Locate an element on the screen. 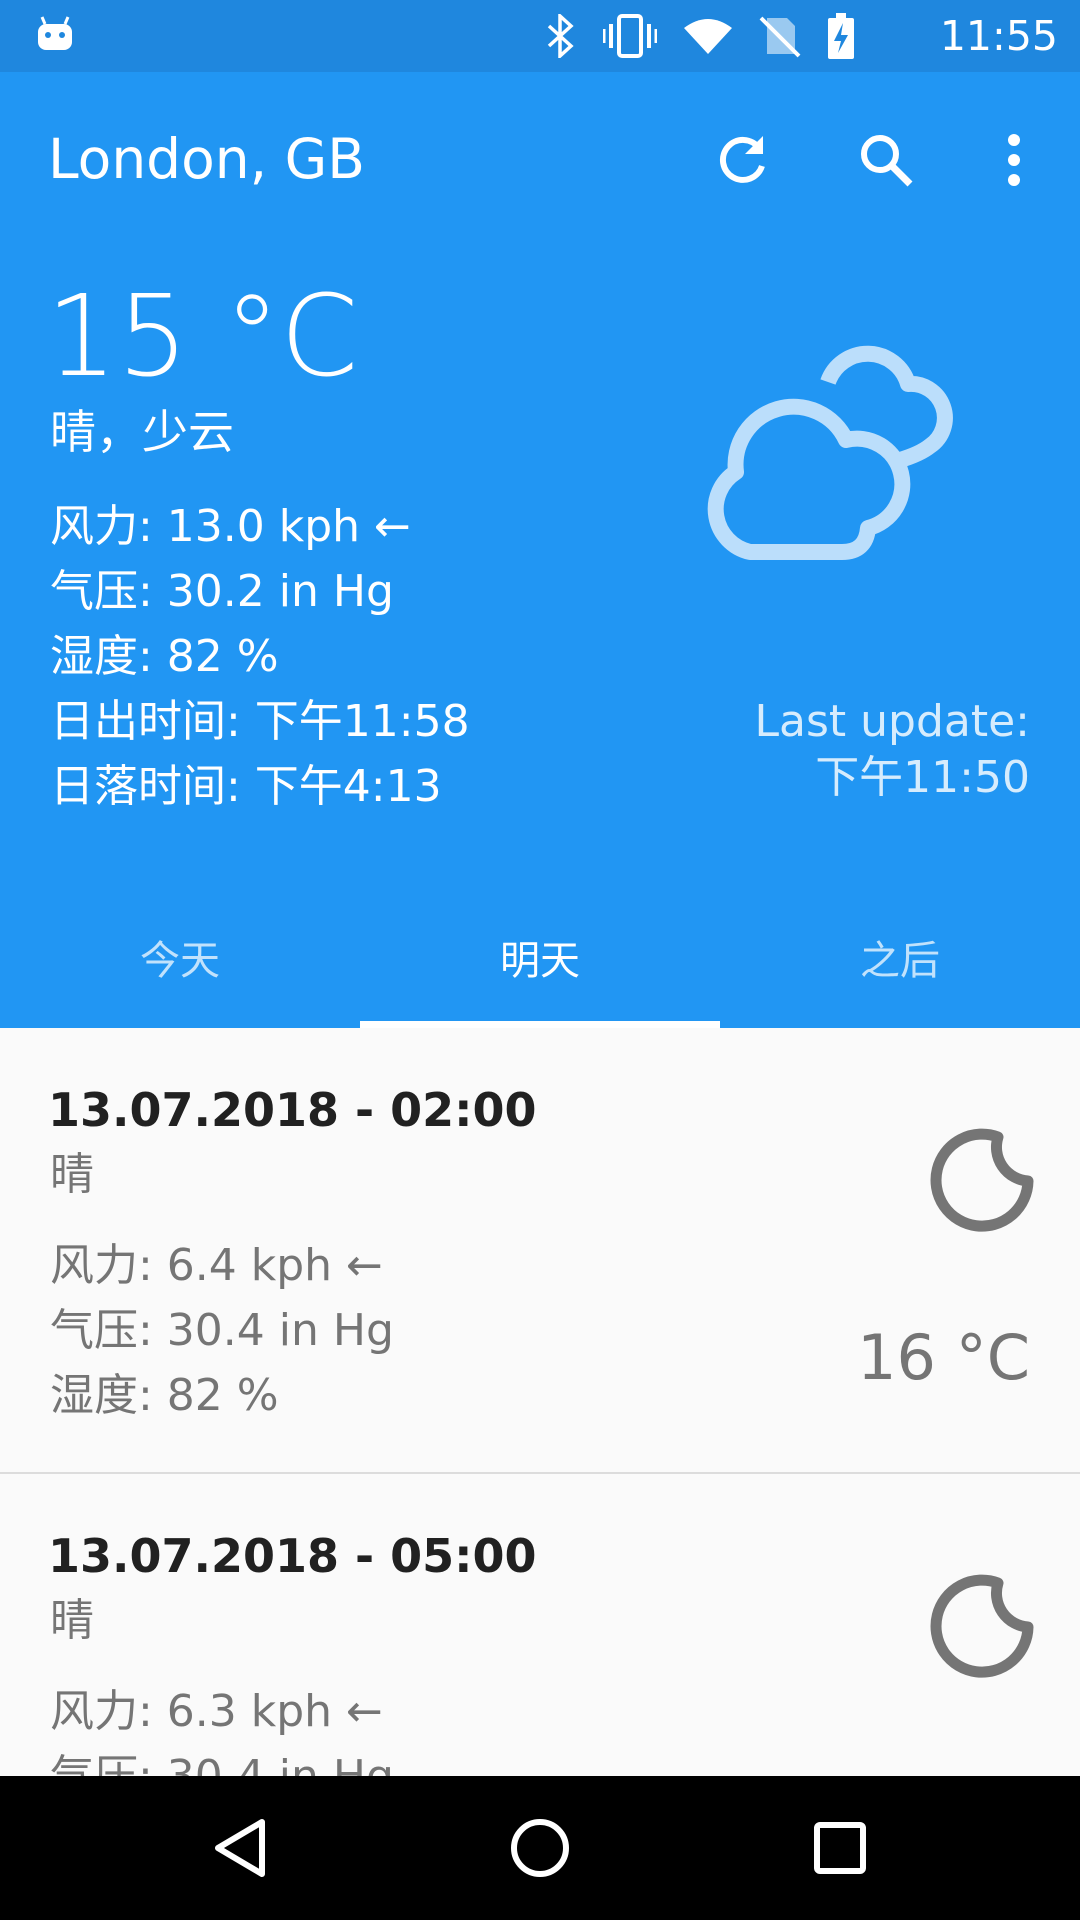  current-temperature: 15 °C is located at coordinates (202, 337).